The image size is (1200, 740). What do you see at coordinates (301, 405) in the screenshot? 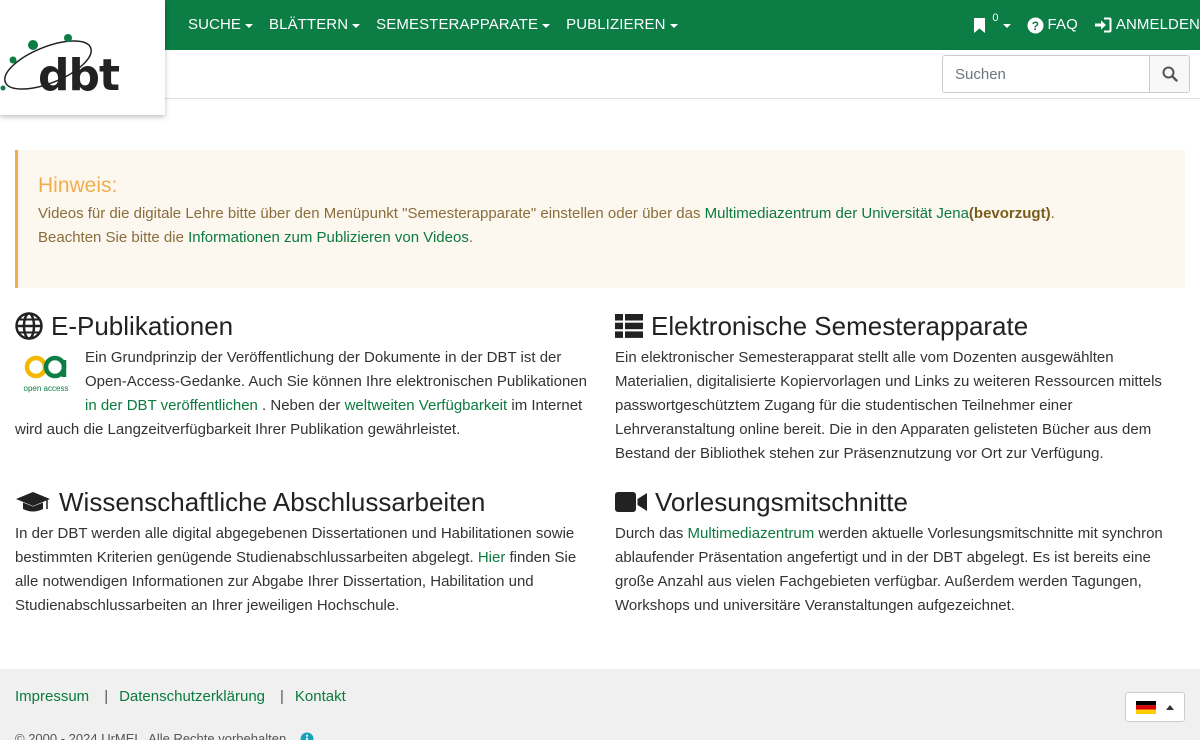
I see `paragraph-text: . Neben der` at bounding box center [301, 405].